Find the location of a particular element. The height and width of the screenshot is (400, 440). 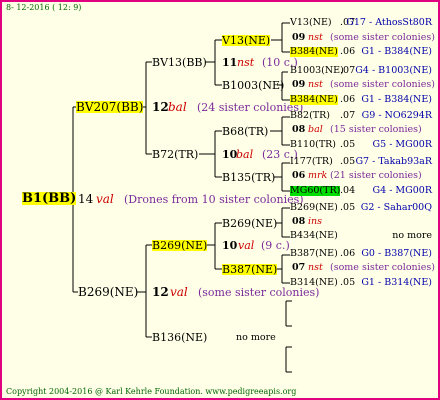

gen2-a-type: nst is located at coordinates (246, 62).